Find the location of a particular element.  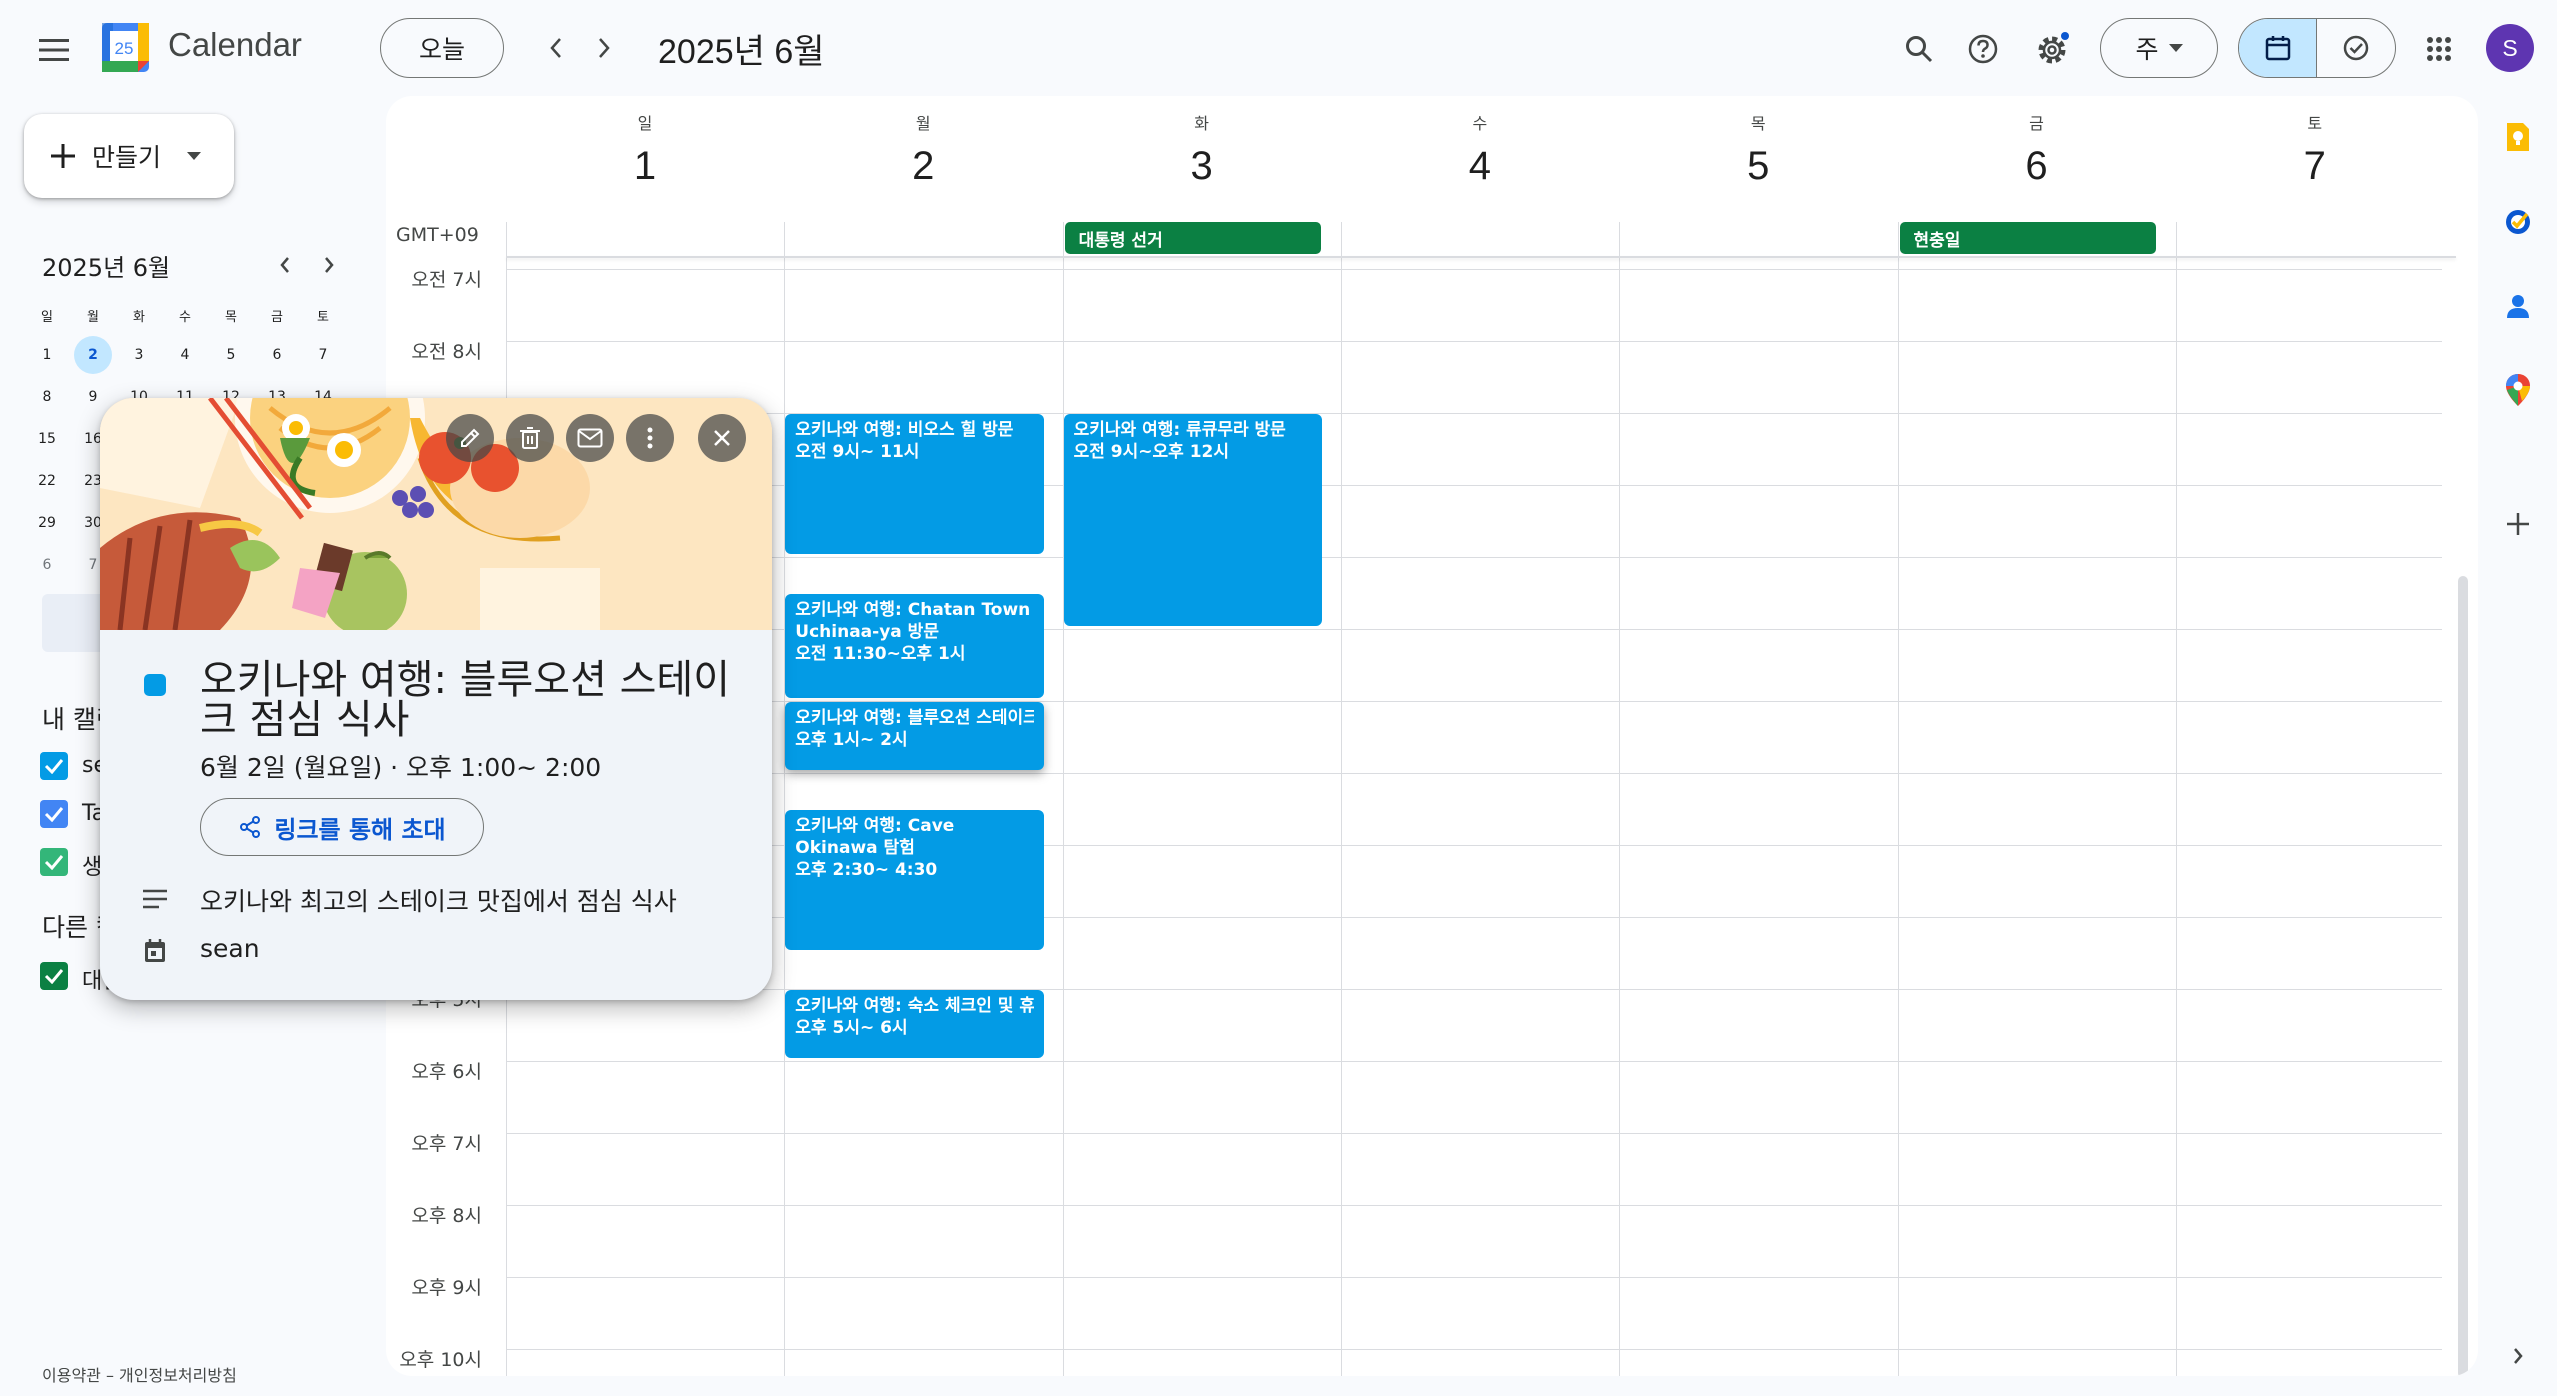

keep-icon is located at coordinates (2518, 138).